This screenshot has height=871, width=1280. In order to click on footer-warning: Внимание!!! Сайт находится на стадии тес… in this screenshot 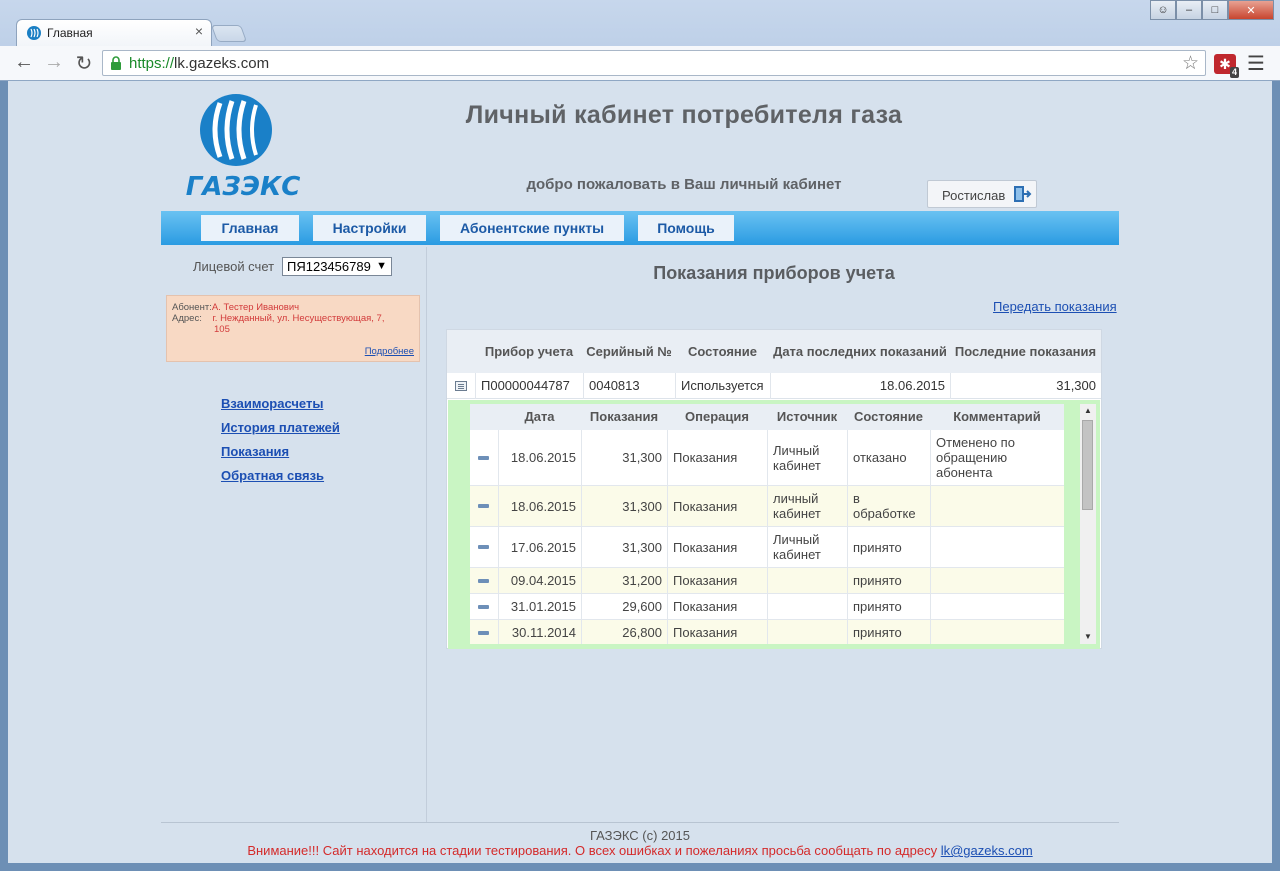, I will do `click(640, 850)`.